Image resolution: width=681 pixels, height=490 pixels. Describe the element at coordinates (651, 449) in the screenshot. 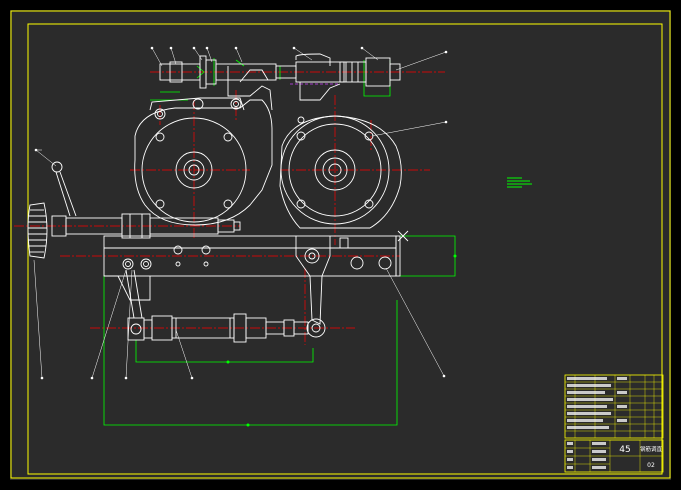

I see `title-block-name-cell: 钢筋调直` at that location.